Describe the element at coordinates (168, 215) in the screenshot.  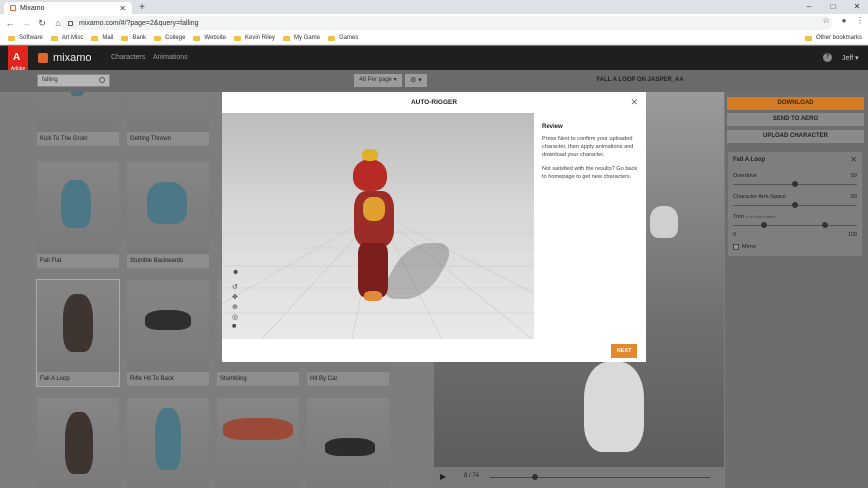
I see `animation-card: Stumble Backwards` at that location.